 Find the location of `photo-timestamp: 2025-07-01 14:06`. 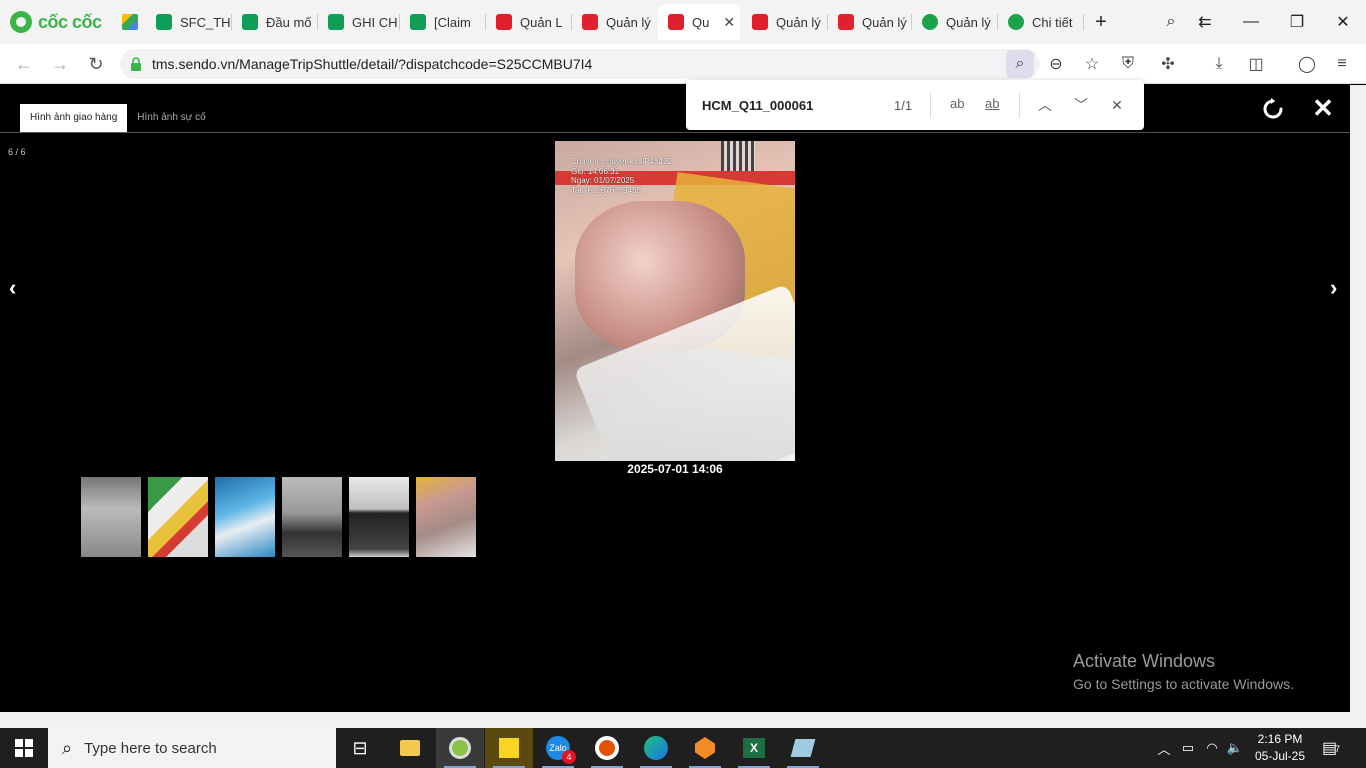

photo-timestamp: 2025-07-01 14:06 is located at coordinates (675, 469).